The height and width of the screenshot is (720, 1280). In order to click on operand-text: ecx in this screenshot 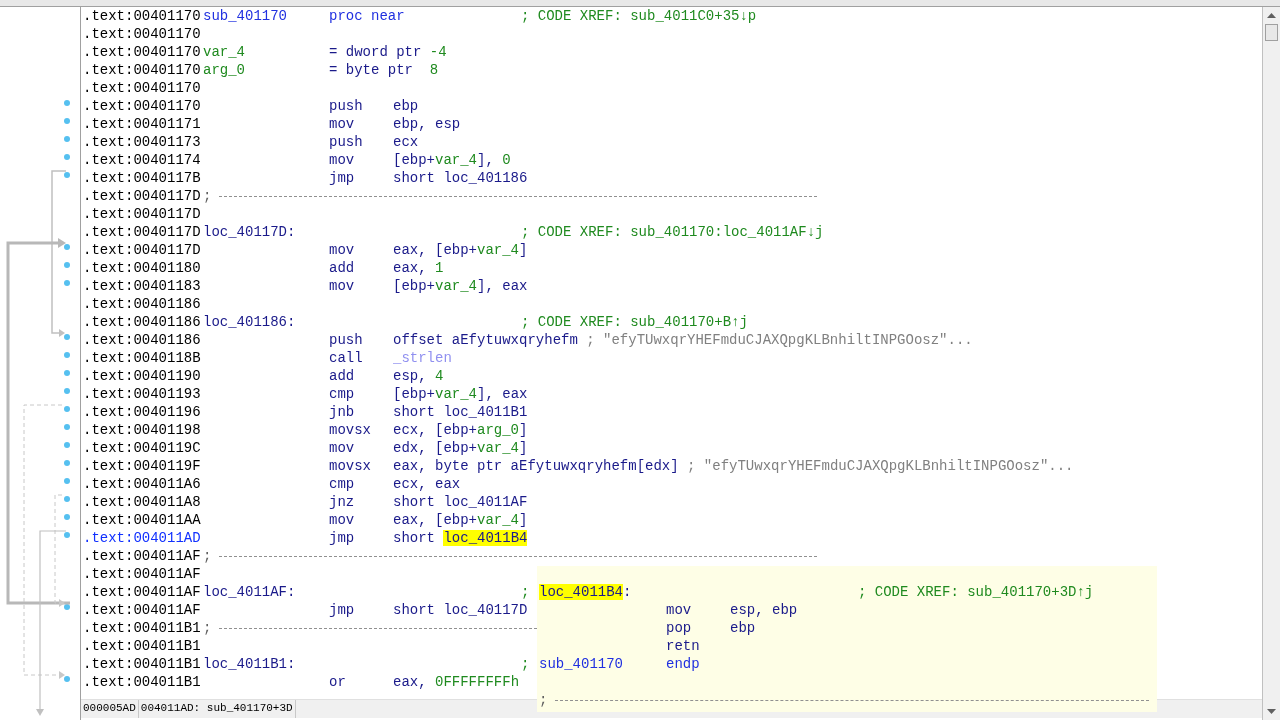, I will do `click(406, 142)`.